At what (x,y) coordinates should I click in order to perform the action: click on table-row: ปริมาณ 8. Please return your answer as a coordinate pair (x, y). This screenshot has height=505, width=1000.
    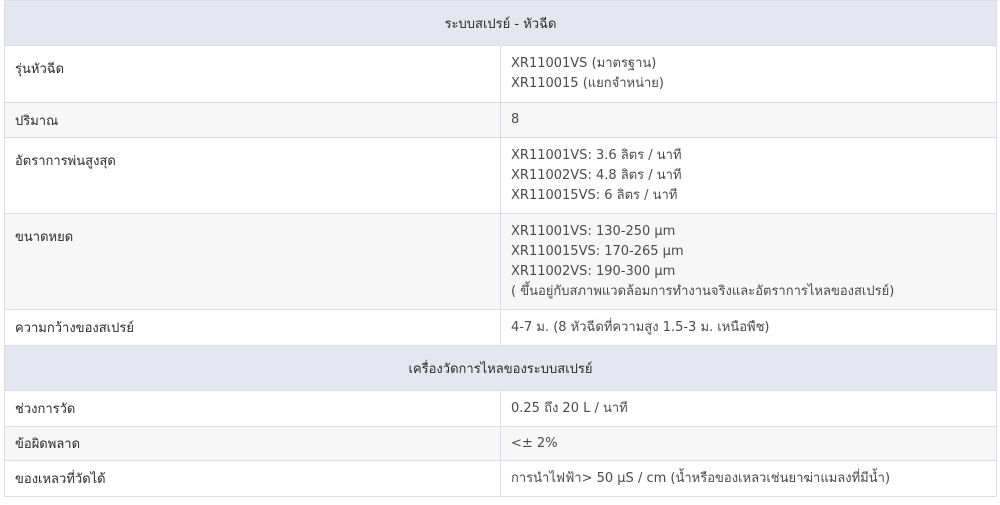
    Looking at the image, I should click on (500, 120).